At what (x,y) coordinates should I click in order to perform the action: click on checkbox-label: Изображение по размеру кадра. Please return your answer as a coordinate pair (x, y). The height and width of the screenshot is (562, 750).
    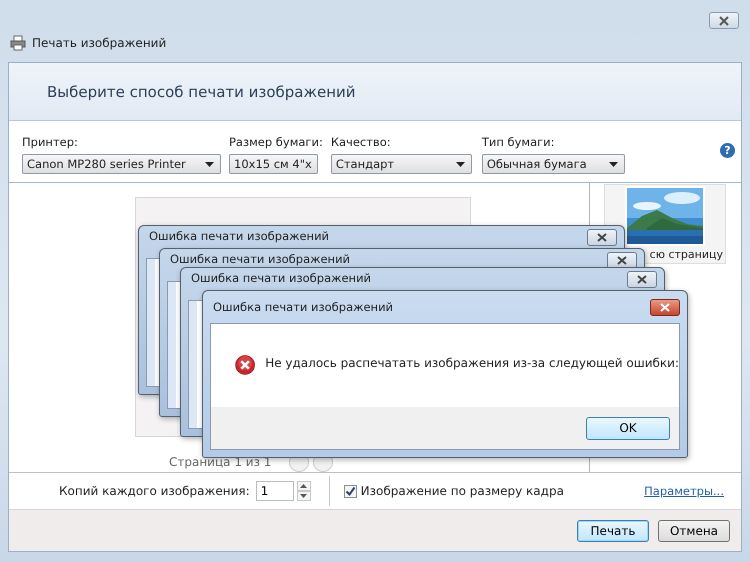
    Looking at the image, I should click on (462, 491).